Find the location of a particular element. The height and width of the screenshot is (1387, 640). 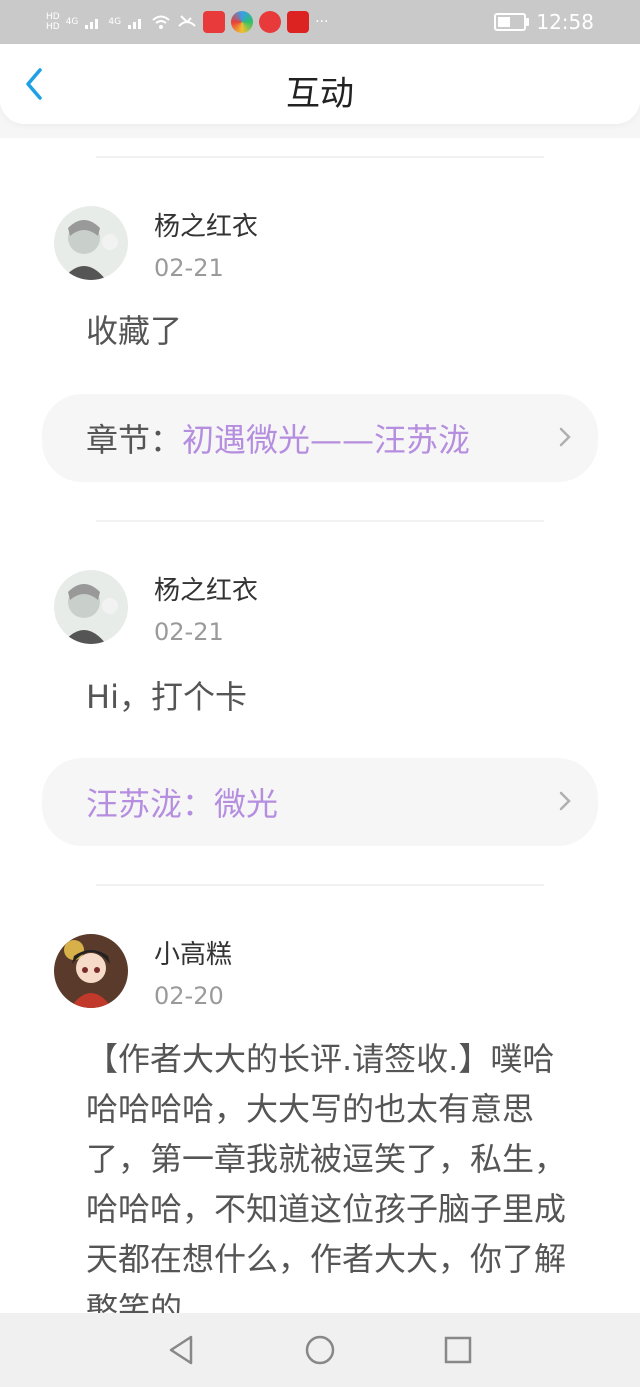

user-name: 小高糕 is located at coordinates (193, 952).